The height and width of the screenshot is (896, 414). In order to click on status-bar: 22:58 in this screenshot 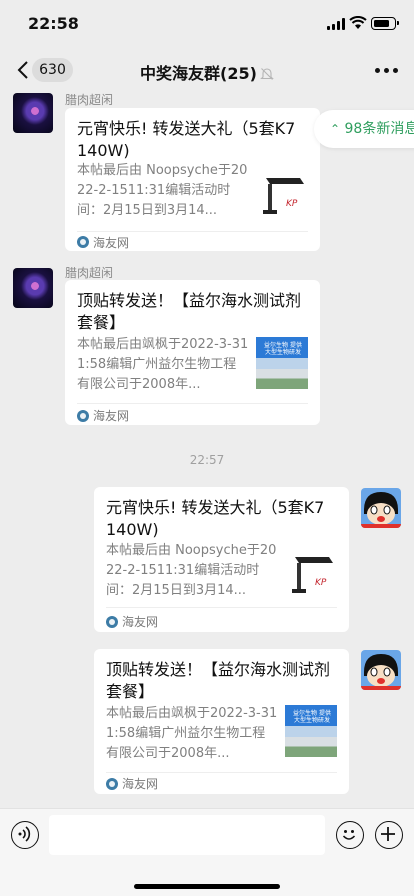, I will do `click(207, 24)`.